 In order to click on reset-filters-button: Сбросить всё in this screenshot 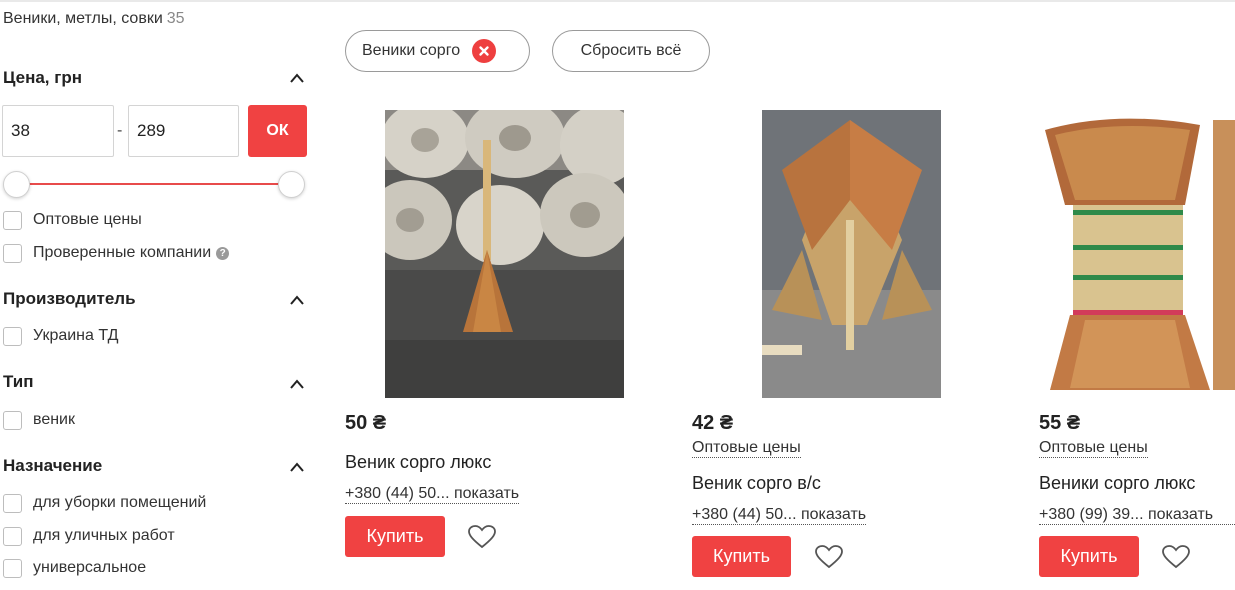, I will do `click(631, 51)`.